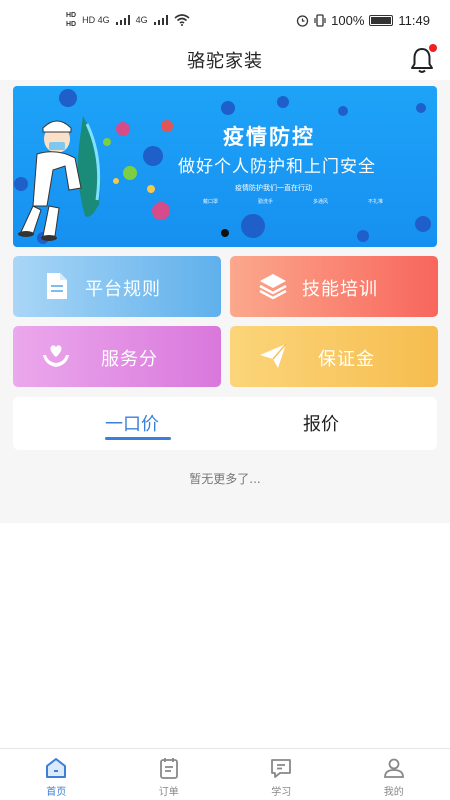 This screenshot has width=450, height=800. What do you see at coordinates (56, 768) in the screenshot?
I see `home-icon` at bounding box center [56, 768].